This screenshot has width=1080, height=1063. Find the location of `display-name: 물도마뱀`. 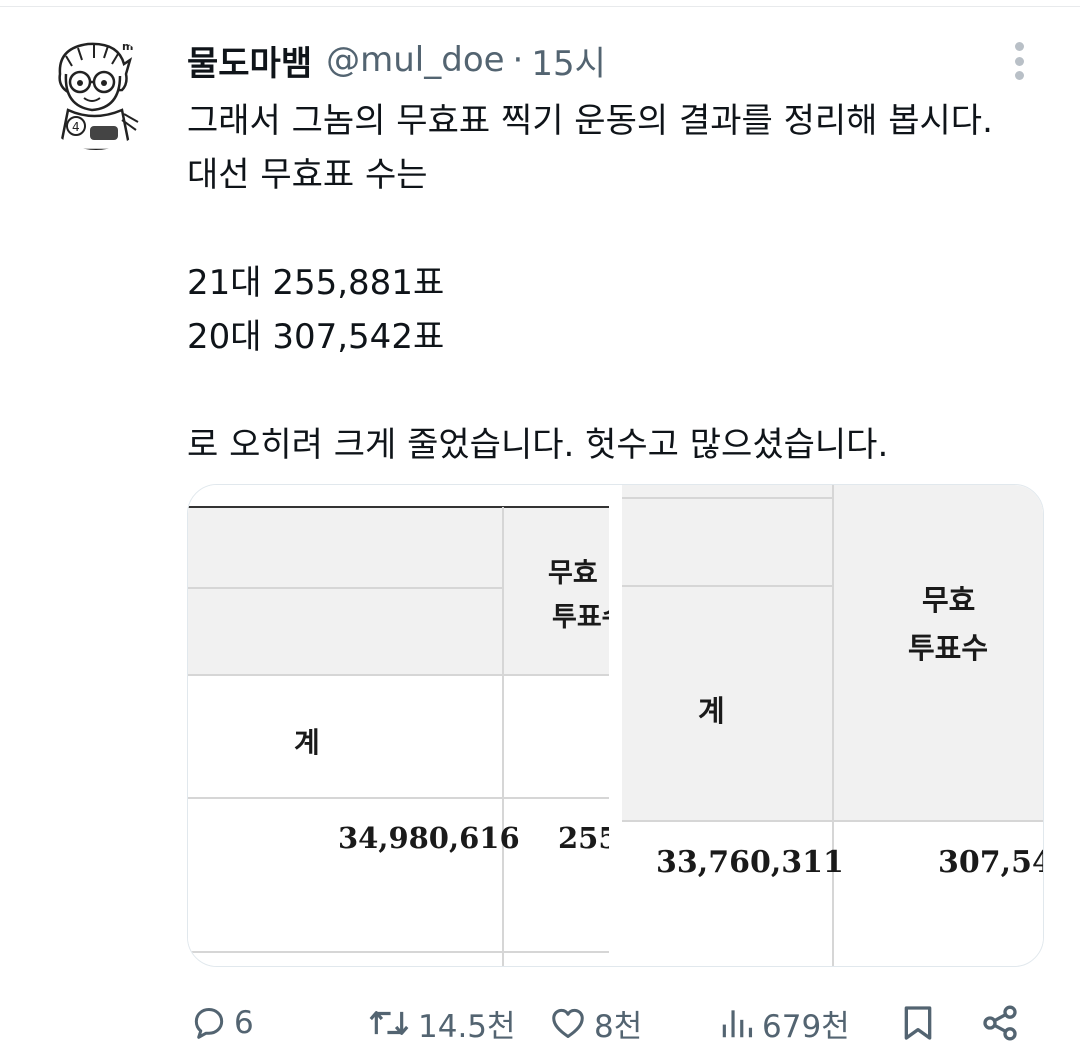

display-name: 물도마뱀 is located at coordinates (249, 60).